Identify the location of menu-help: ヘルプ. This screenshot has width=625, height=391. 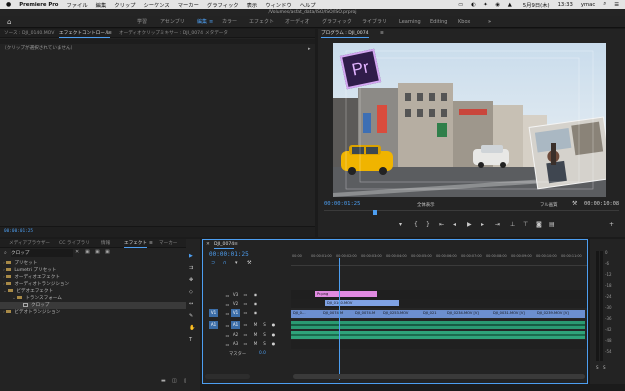
(308, 5).